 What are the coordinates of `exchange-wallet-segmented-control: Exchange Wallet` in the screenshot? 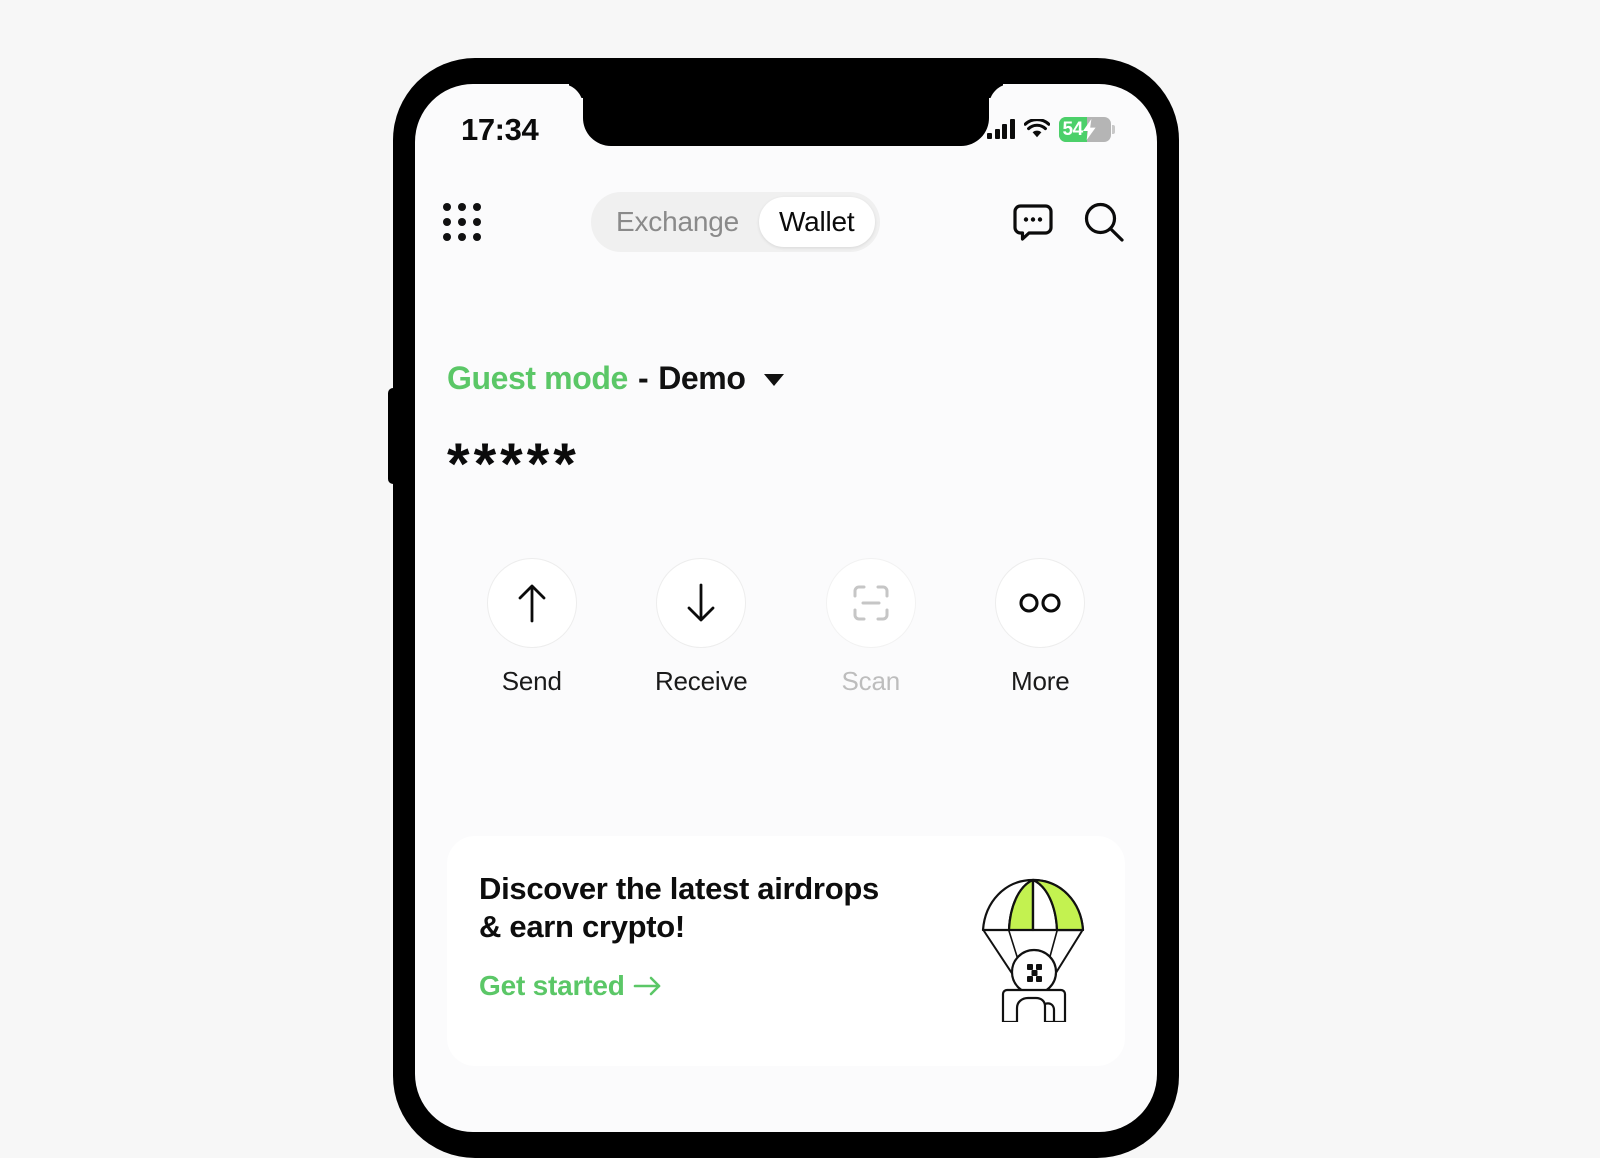 It's located at (735, 222).